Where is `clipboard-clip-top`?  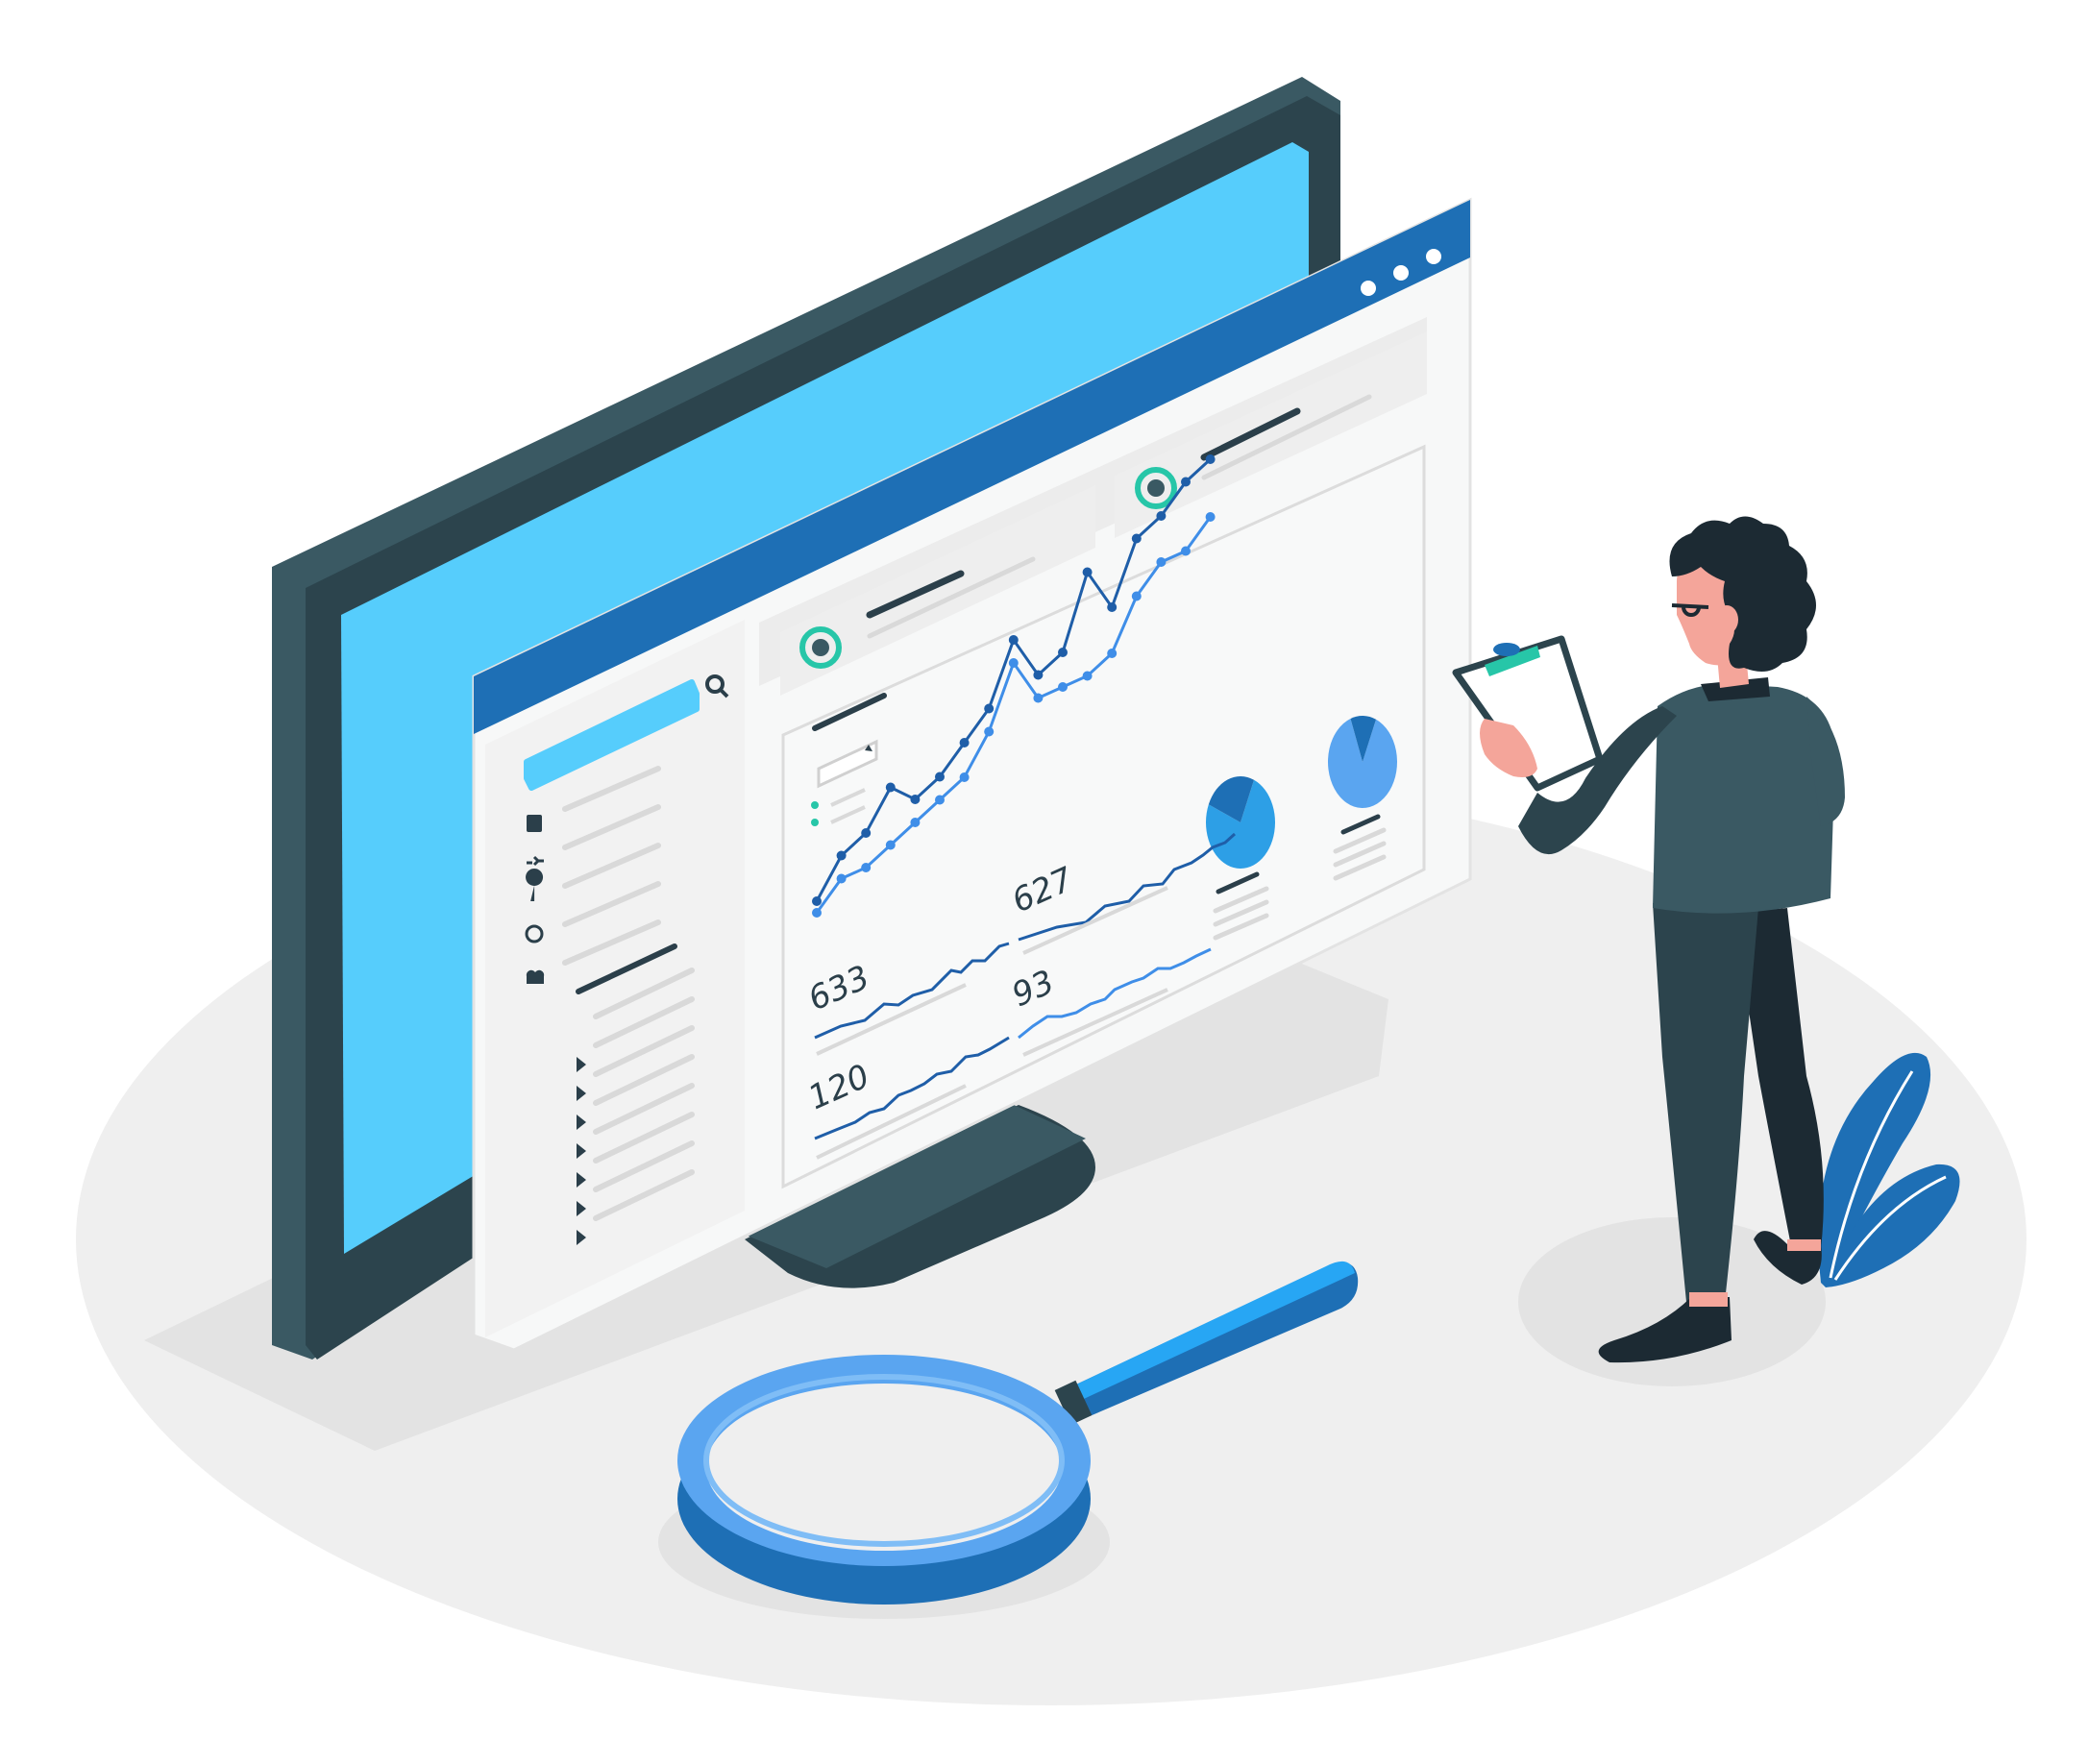
clipboard-clip-top is located at coordinates (1506, 649).